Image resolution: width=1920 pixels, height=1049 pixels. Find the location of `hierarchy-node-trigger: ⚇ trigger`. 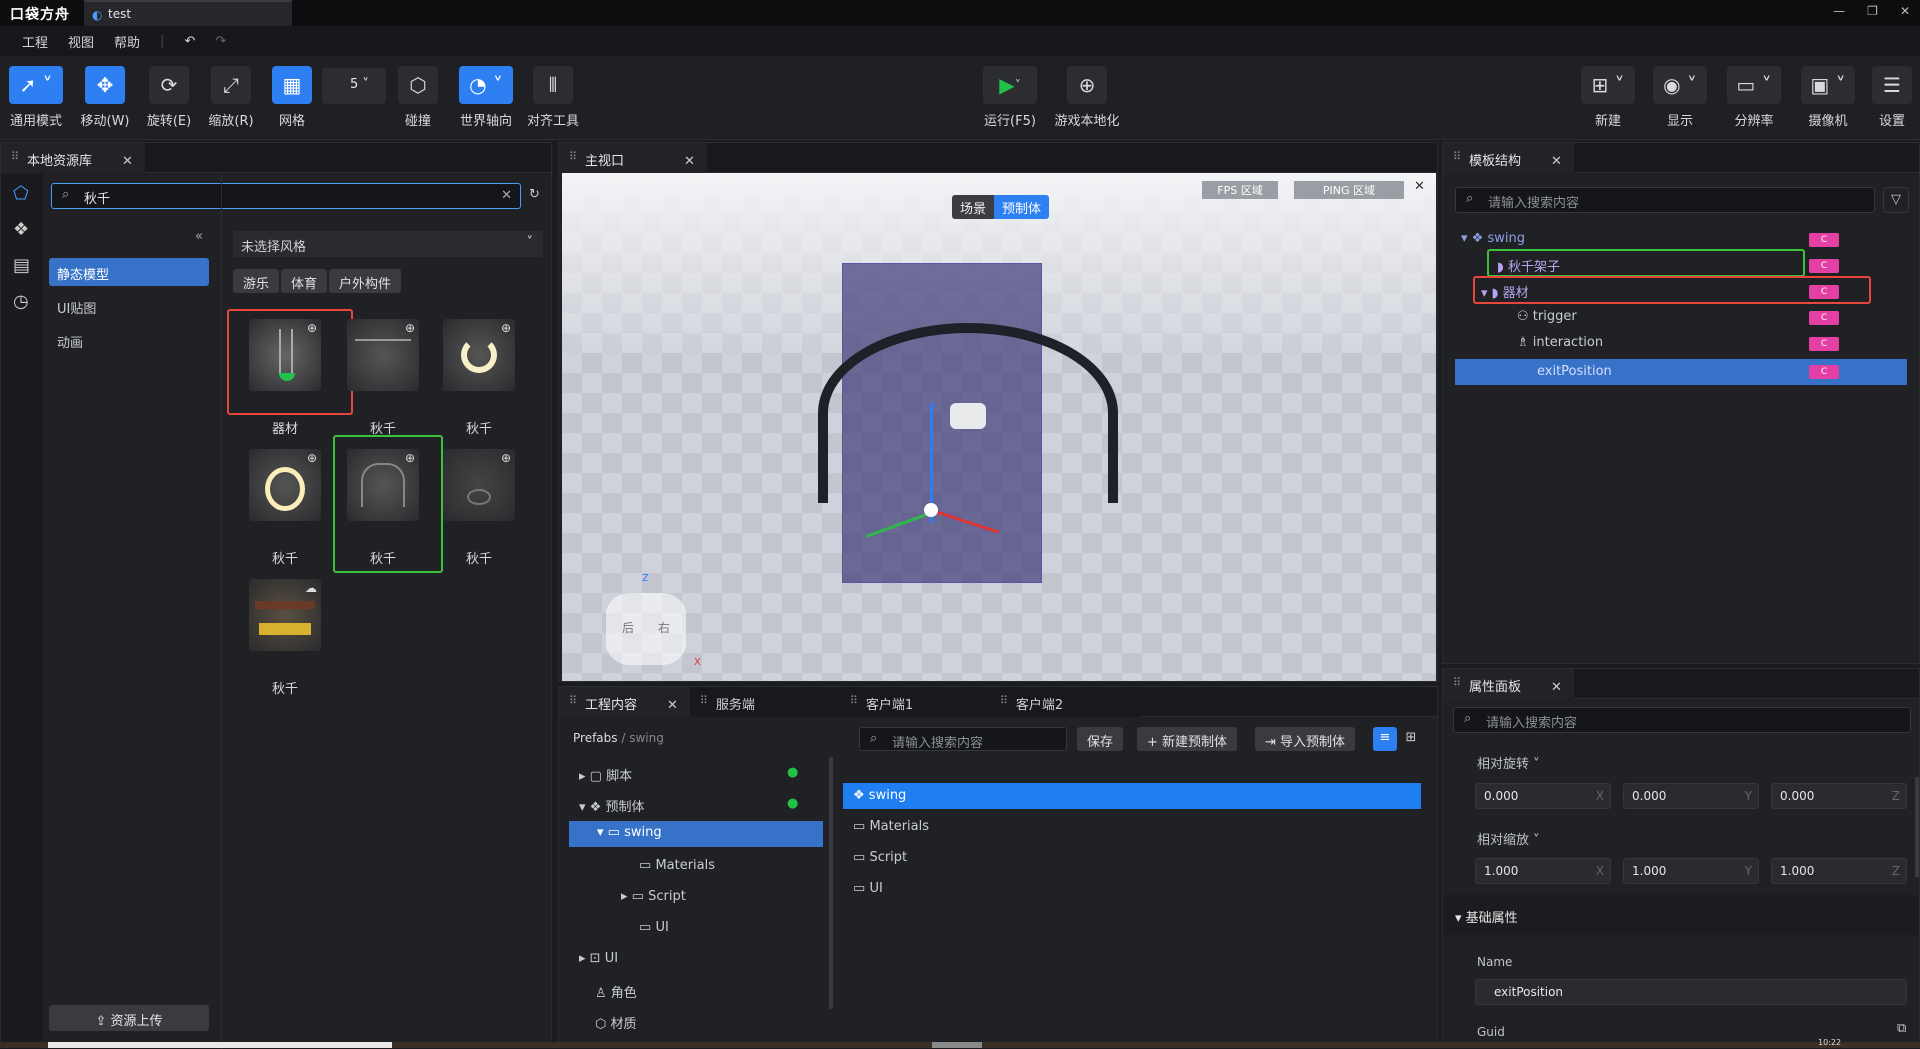

hierarchy-node-trigger: ⚇ trigger is located at coordinates (1547, 320).